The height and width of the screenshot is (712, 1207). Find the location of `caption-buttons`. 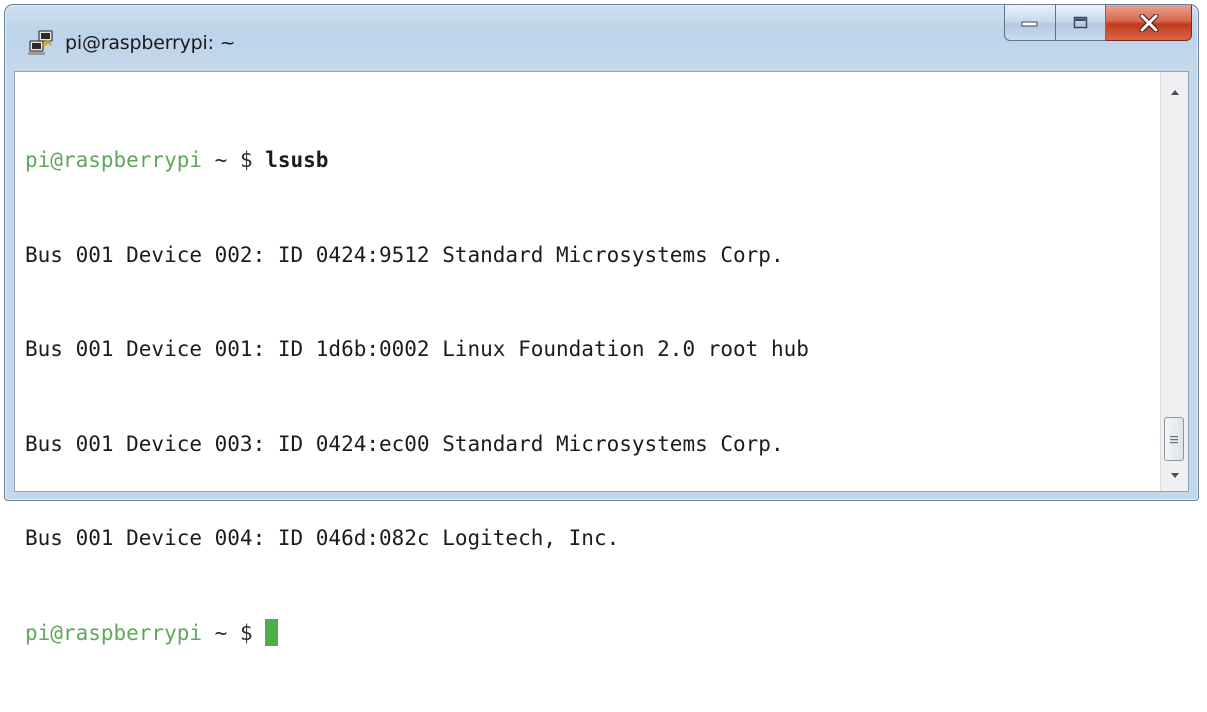

caption-buttons is located at coordinates (1098, 23).